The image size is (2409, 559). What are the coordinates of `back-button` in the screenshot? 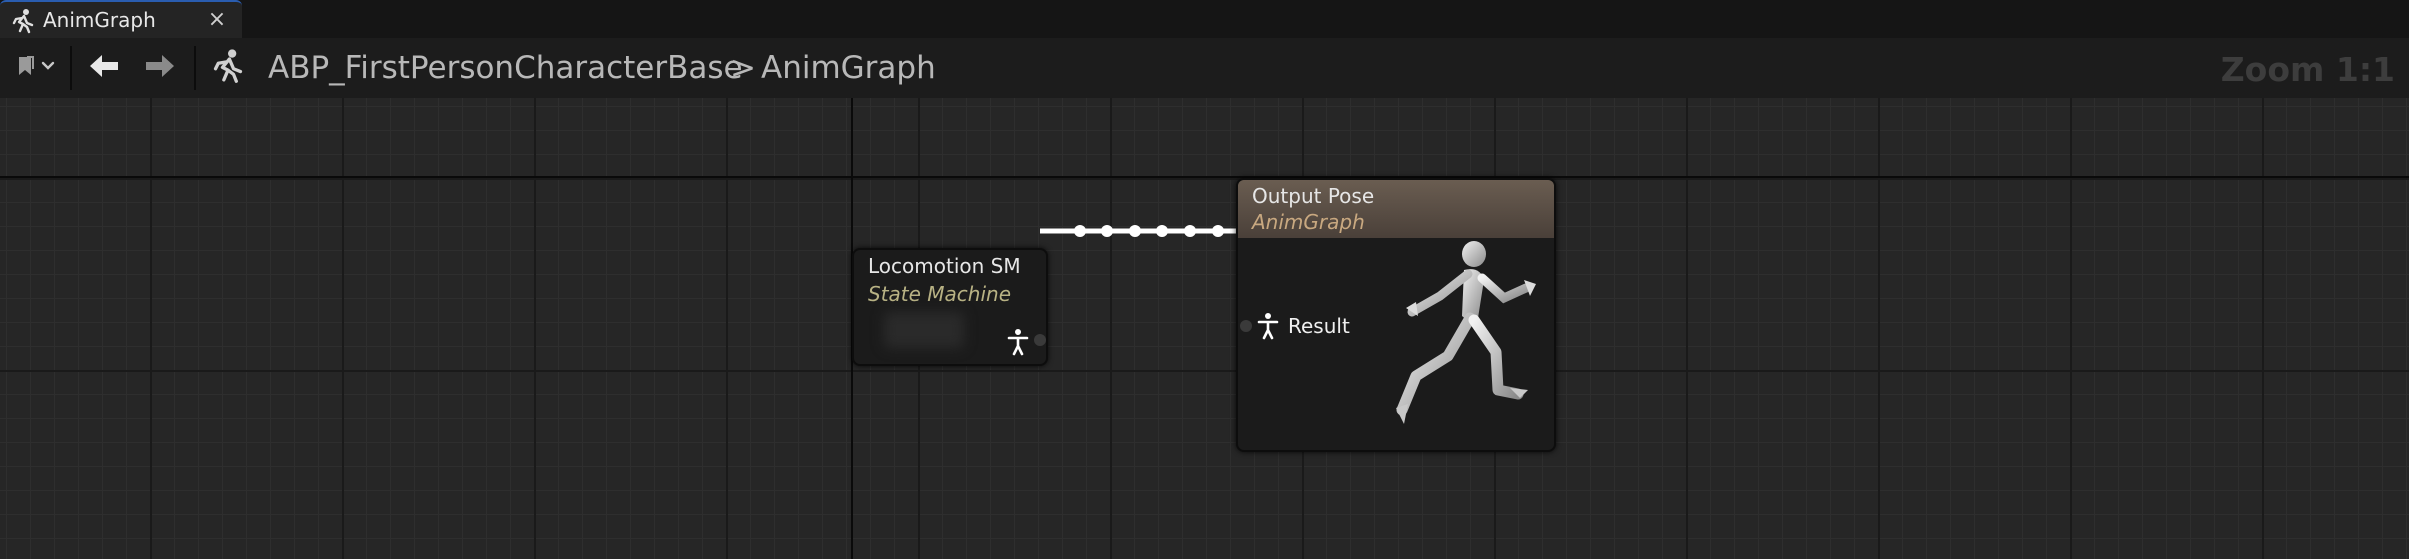 It's located at (104, 68).